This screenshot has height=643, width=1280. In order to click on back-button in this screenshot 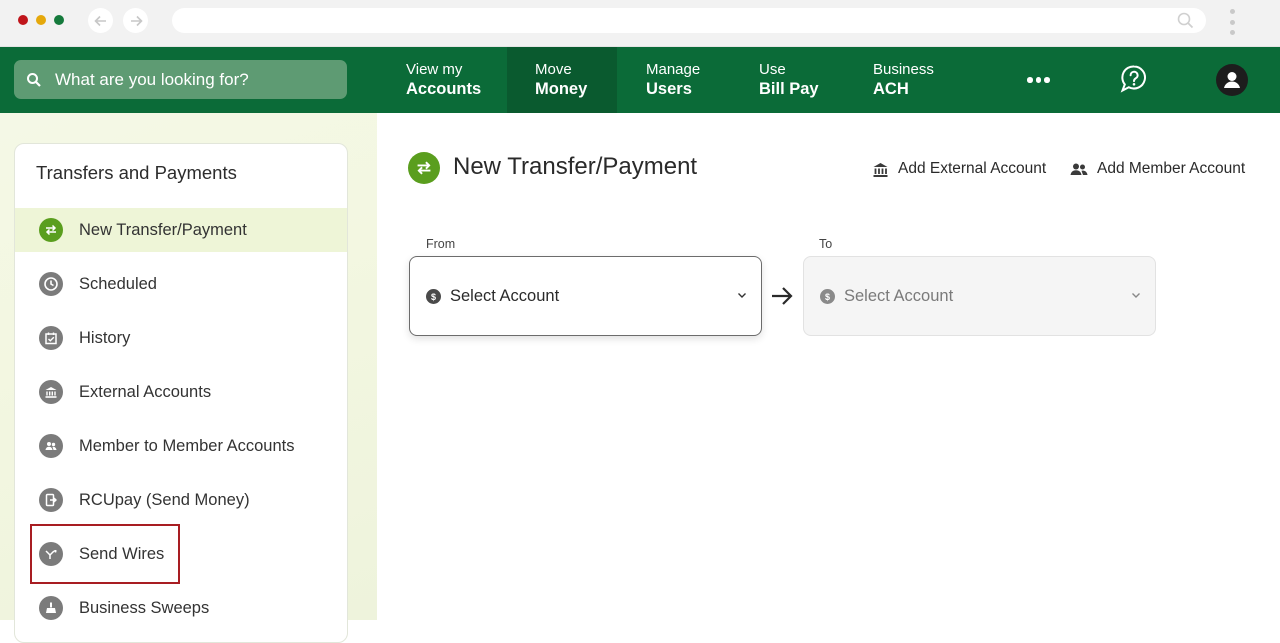, I will do `click(100, 20)`.